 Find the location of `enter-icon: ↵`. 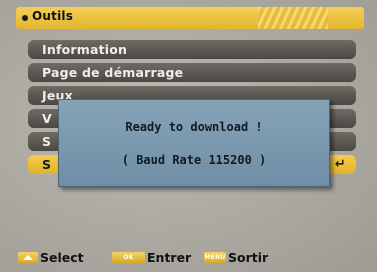

enter-icon: ↵ is located at coordinates (340, 164).